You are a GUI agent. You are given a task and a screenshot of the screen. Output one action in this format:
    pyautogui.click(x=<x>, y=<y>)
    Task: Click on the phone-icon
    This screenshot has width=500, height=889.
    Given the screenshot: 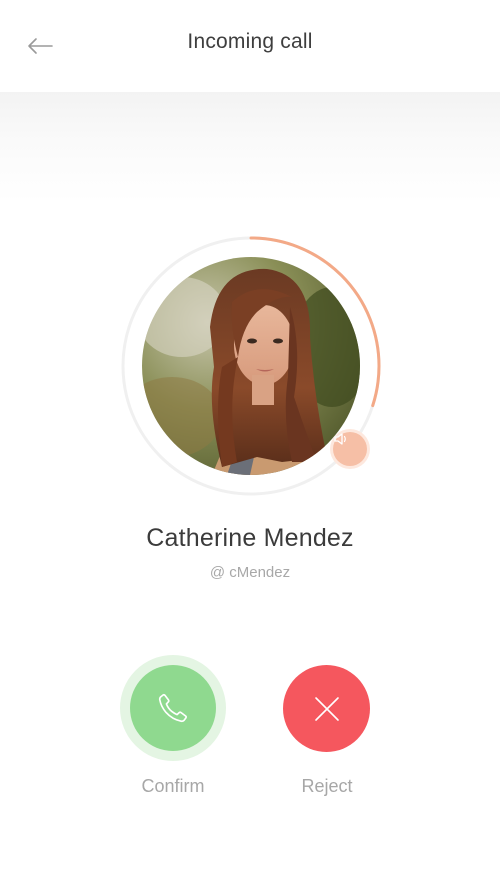 What is the action you would take?
    pyautogui.click(x=172, y=708)
    